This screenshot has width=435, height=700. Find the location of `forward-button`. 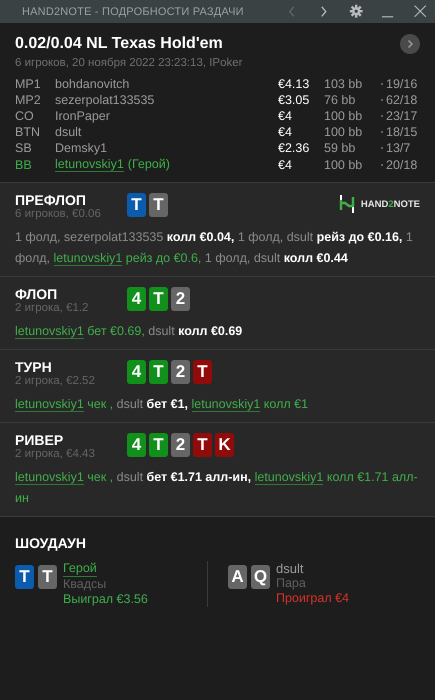

forward-button is located at coordinates (410, 44).